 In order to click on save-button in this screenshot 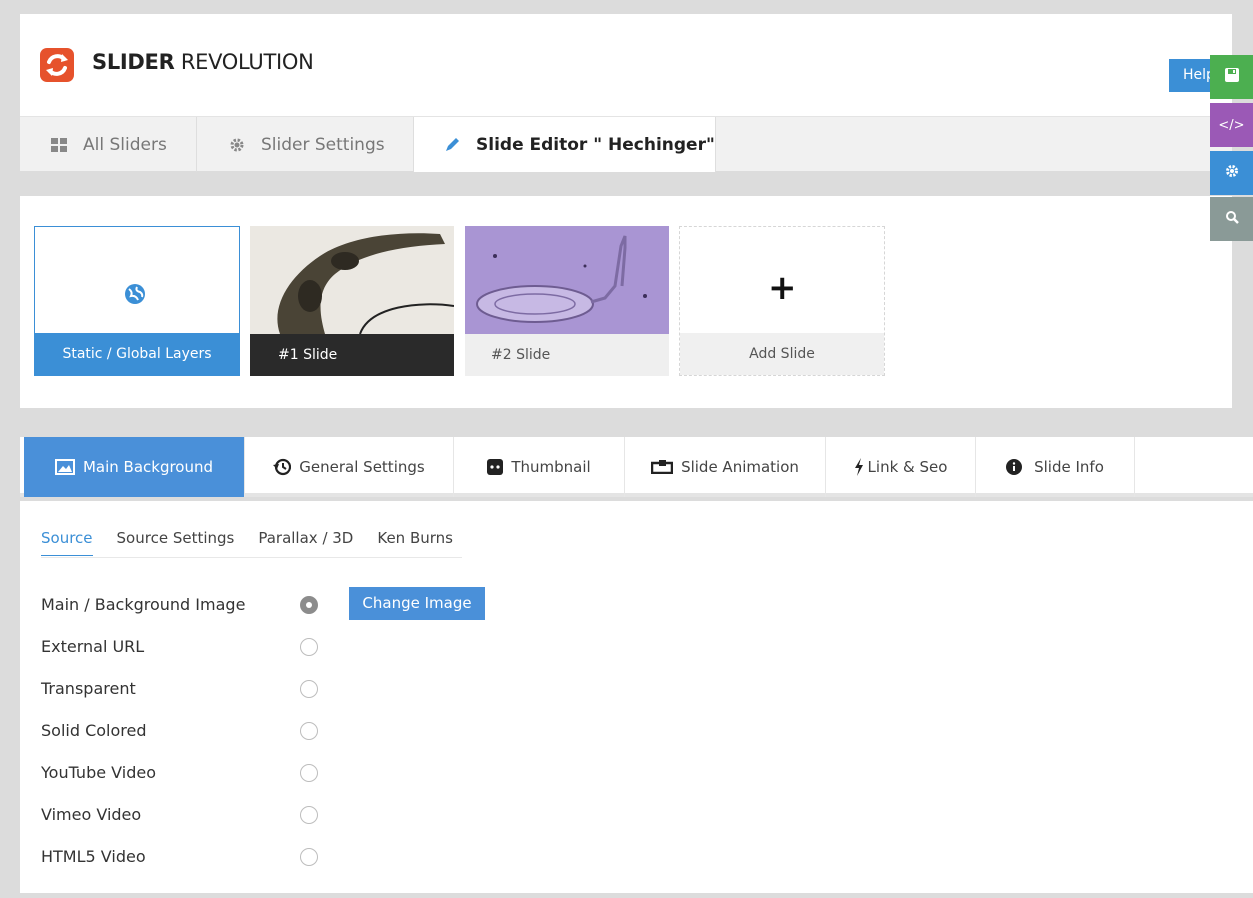, I will do `click(1231, 77)`.